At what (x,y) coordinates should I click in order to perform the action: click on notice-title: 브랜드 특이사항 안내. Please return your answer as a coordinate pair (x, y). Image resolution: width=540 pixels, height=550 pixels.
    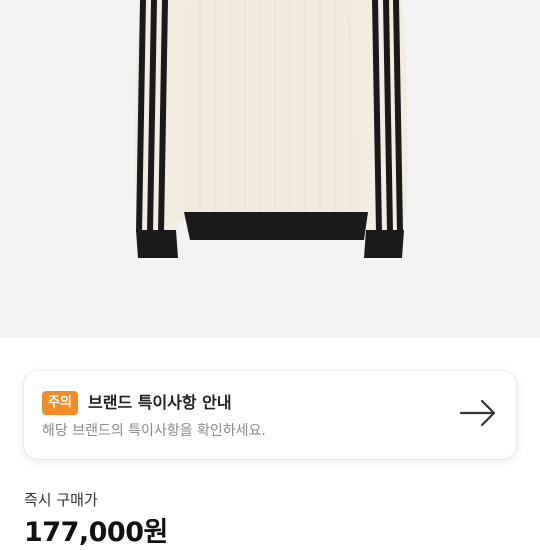
    Looking at the image, I should click on (160, 402).